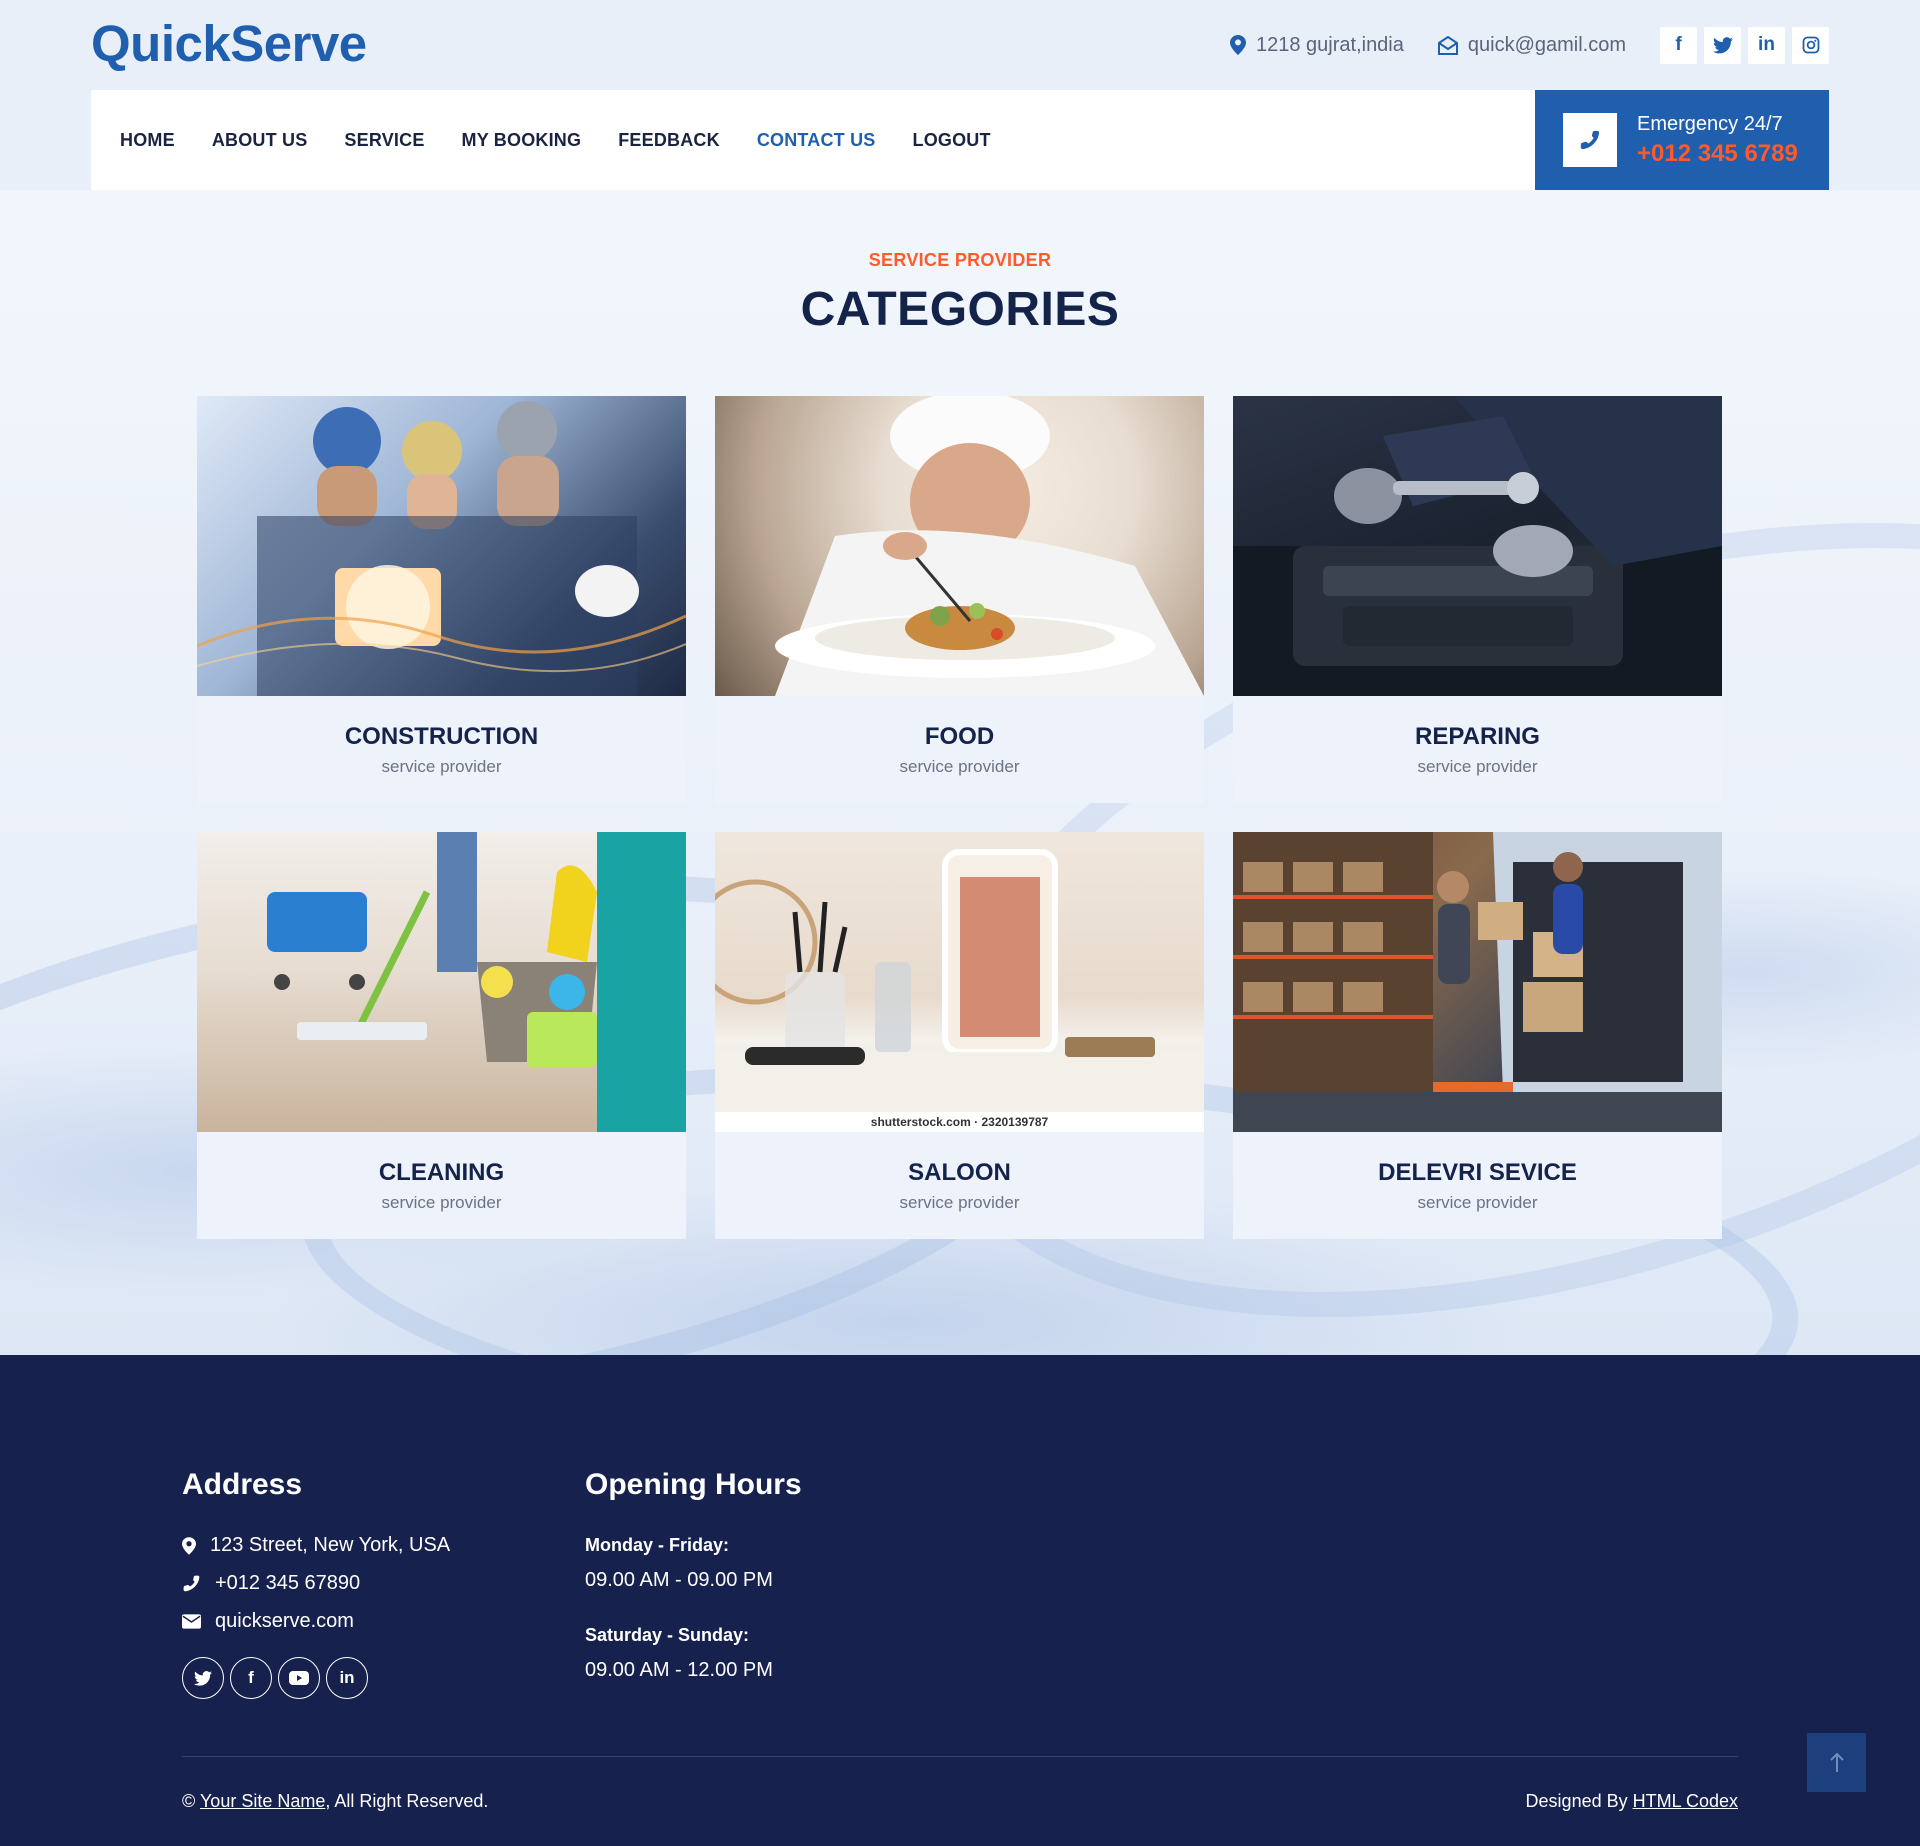  I want to click on header-socials: f in, so click(1744, 45).